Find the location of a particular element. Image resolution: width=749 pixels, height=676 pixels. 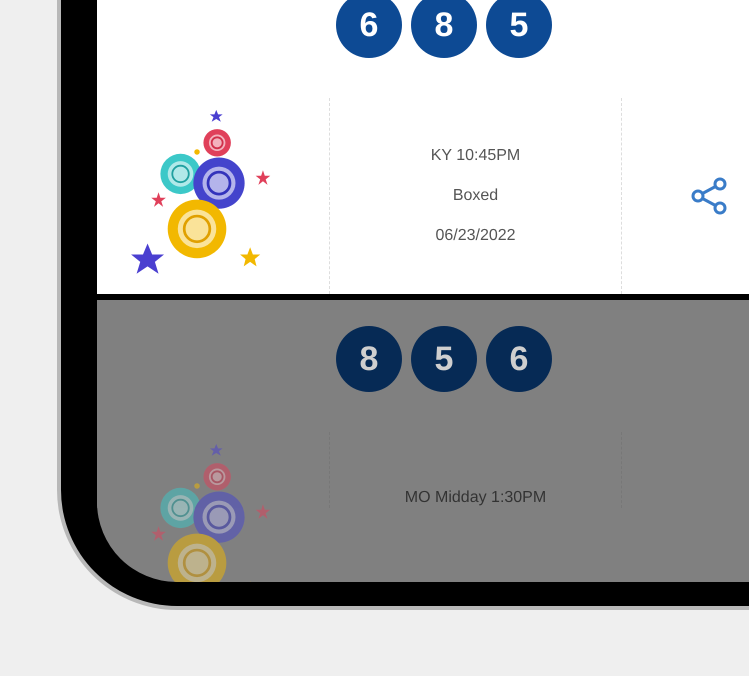

draw-info-text: 06/23/2022 is located at coordinates (475, 236).